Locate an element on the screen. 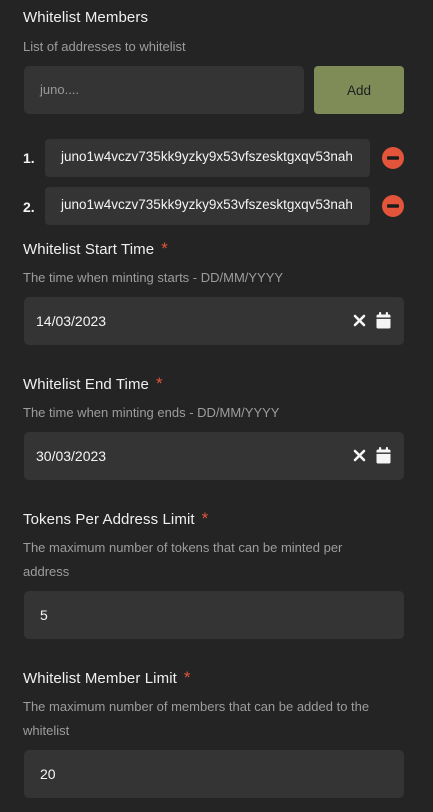 The width and height of the screenshot is (433, 812). start-time-label: Whitelist Start Time * is located at coordinates (95, 249).